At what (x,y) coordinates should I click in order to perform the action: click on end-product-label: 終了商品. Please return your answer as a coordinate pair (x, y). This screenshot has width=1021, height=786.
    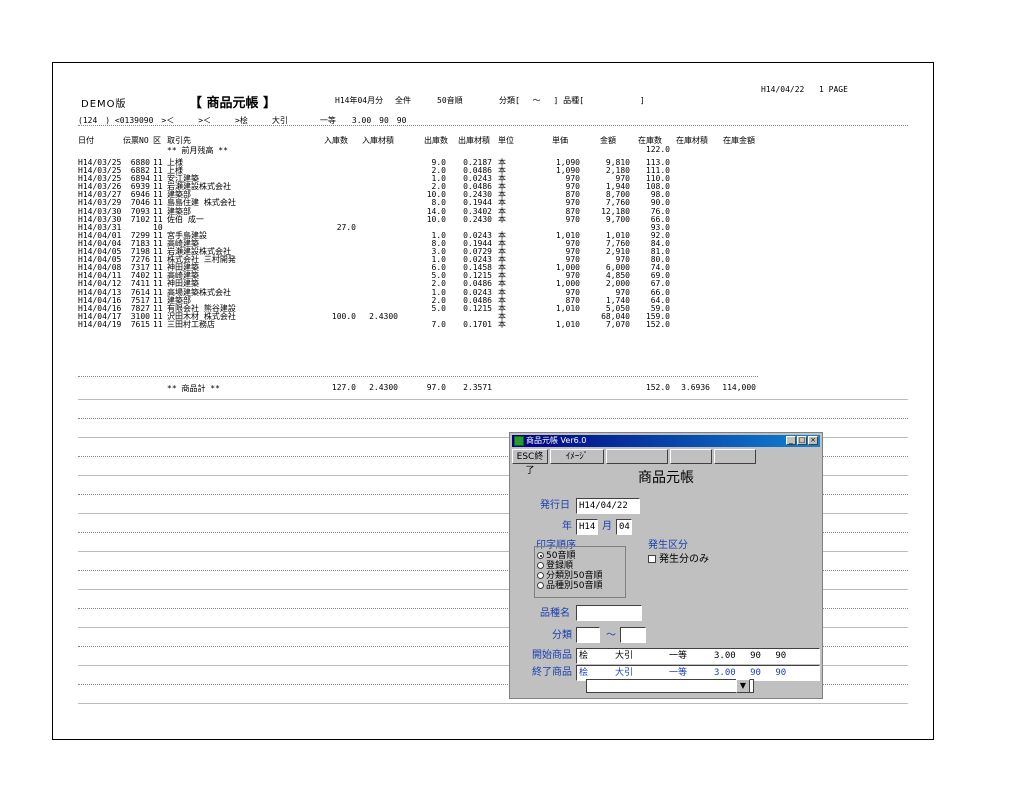
    Looking at the image, I should click on (552, 672).